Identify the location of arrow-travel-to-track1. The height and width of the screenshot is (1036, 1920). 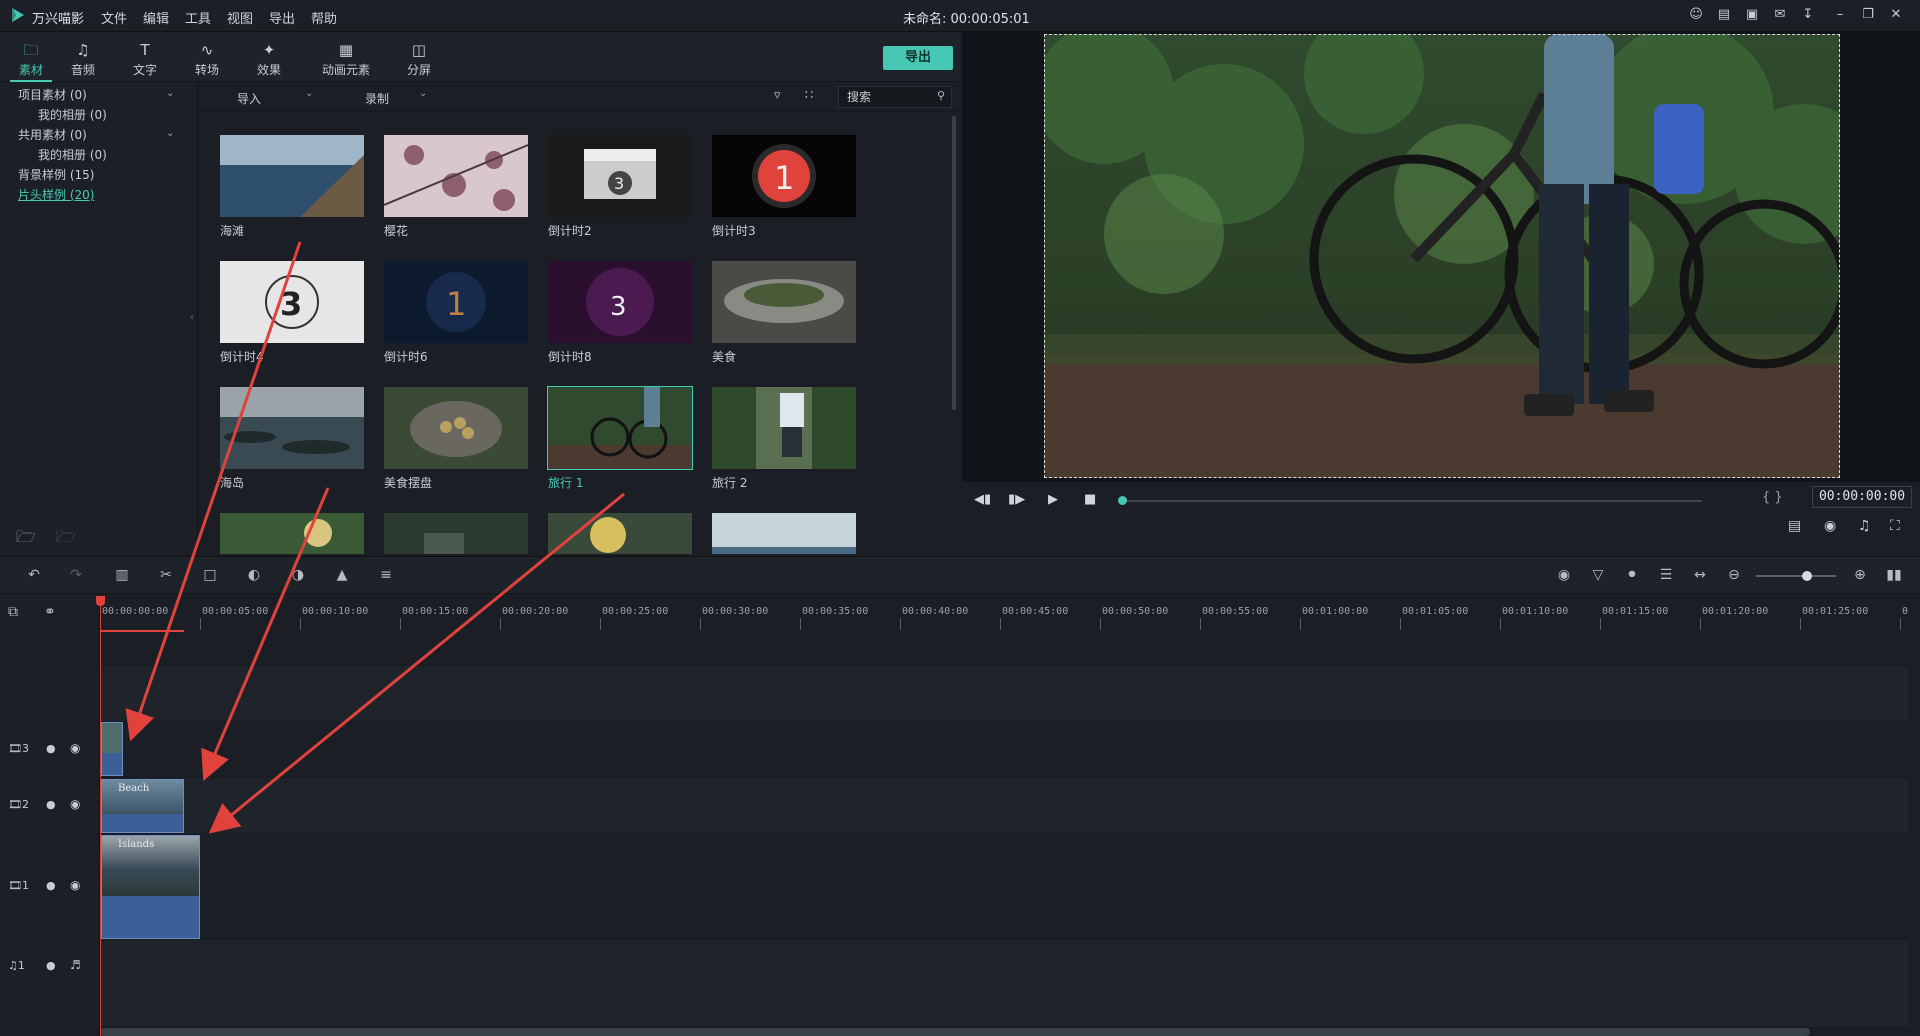
(416, 663).